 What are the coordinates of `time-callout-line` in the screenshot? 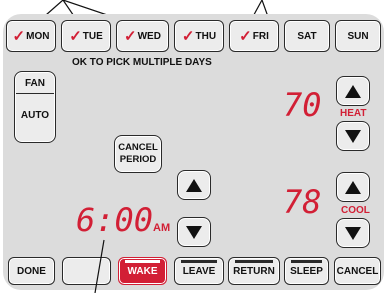 It's located at (99, 266).